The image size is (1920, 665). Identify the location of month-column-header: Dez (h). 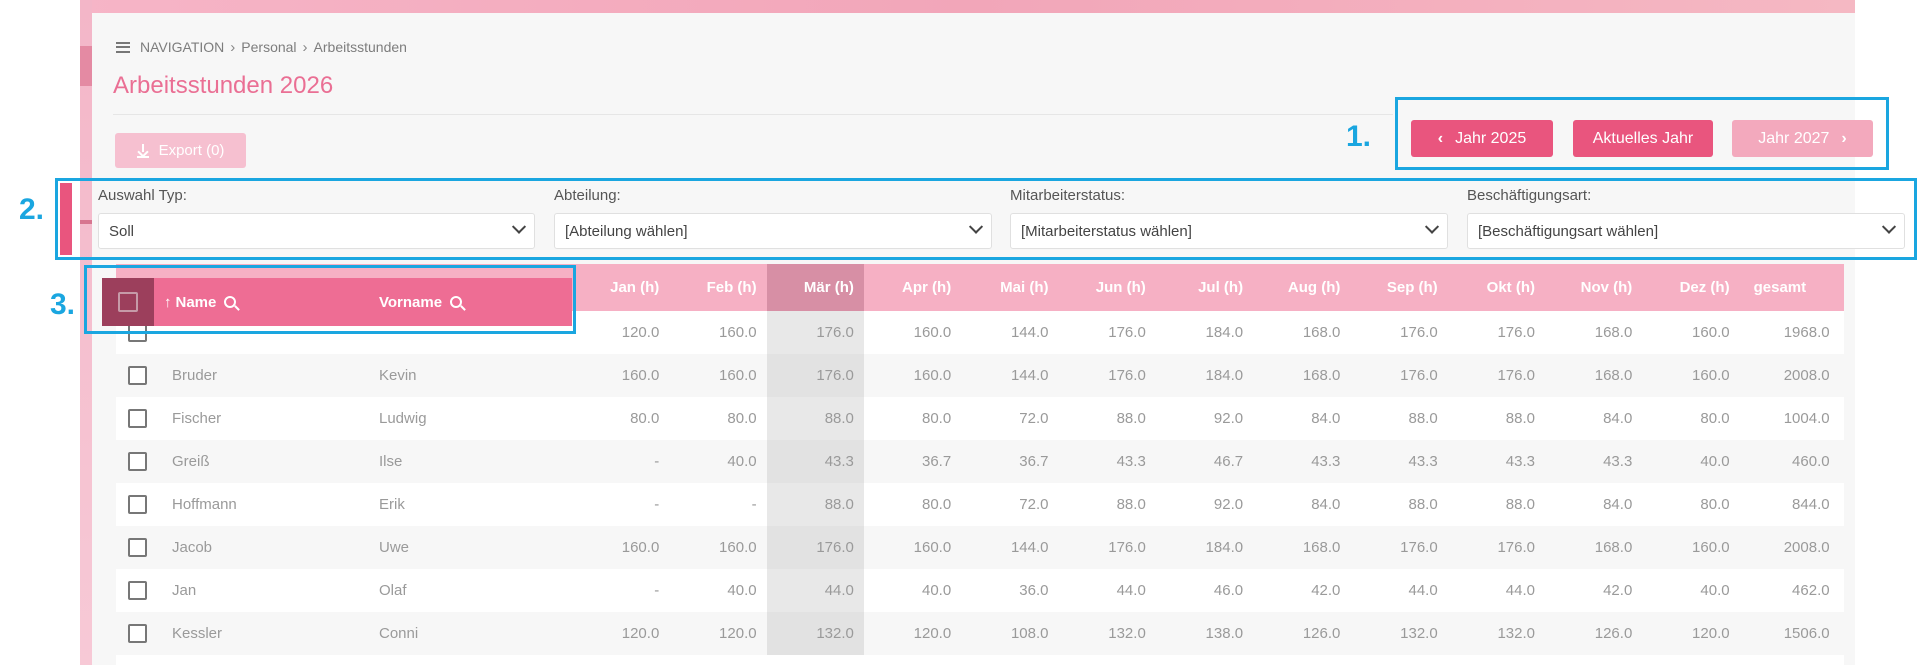
(1690, 287).